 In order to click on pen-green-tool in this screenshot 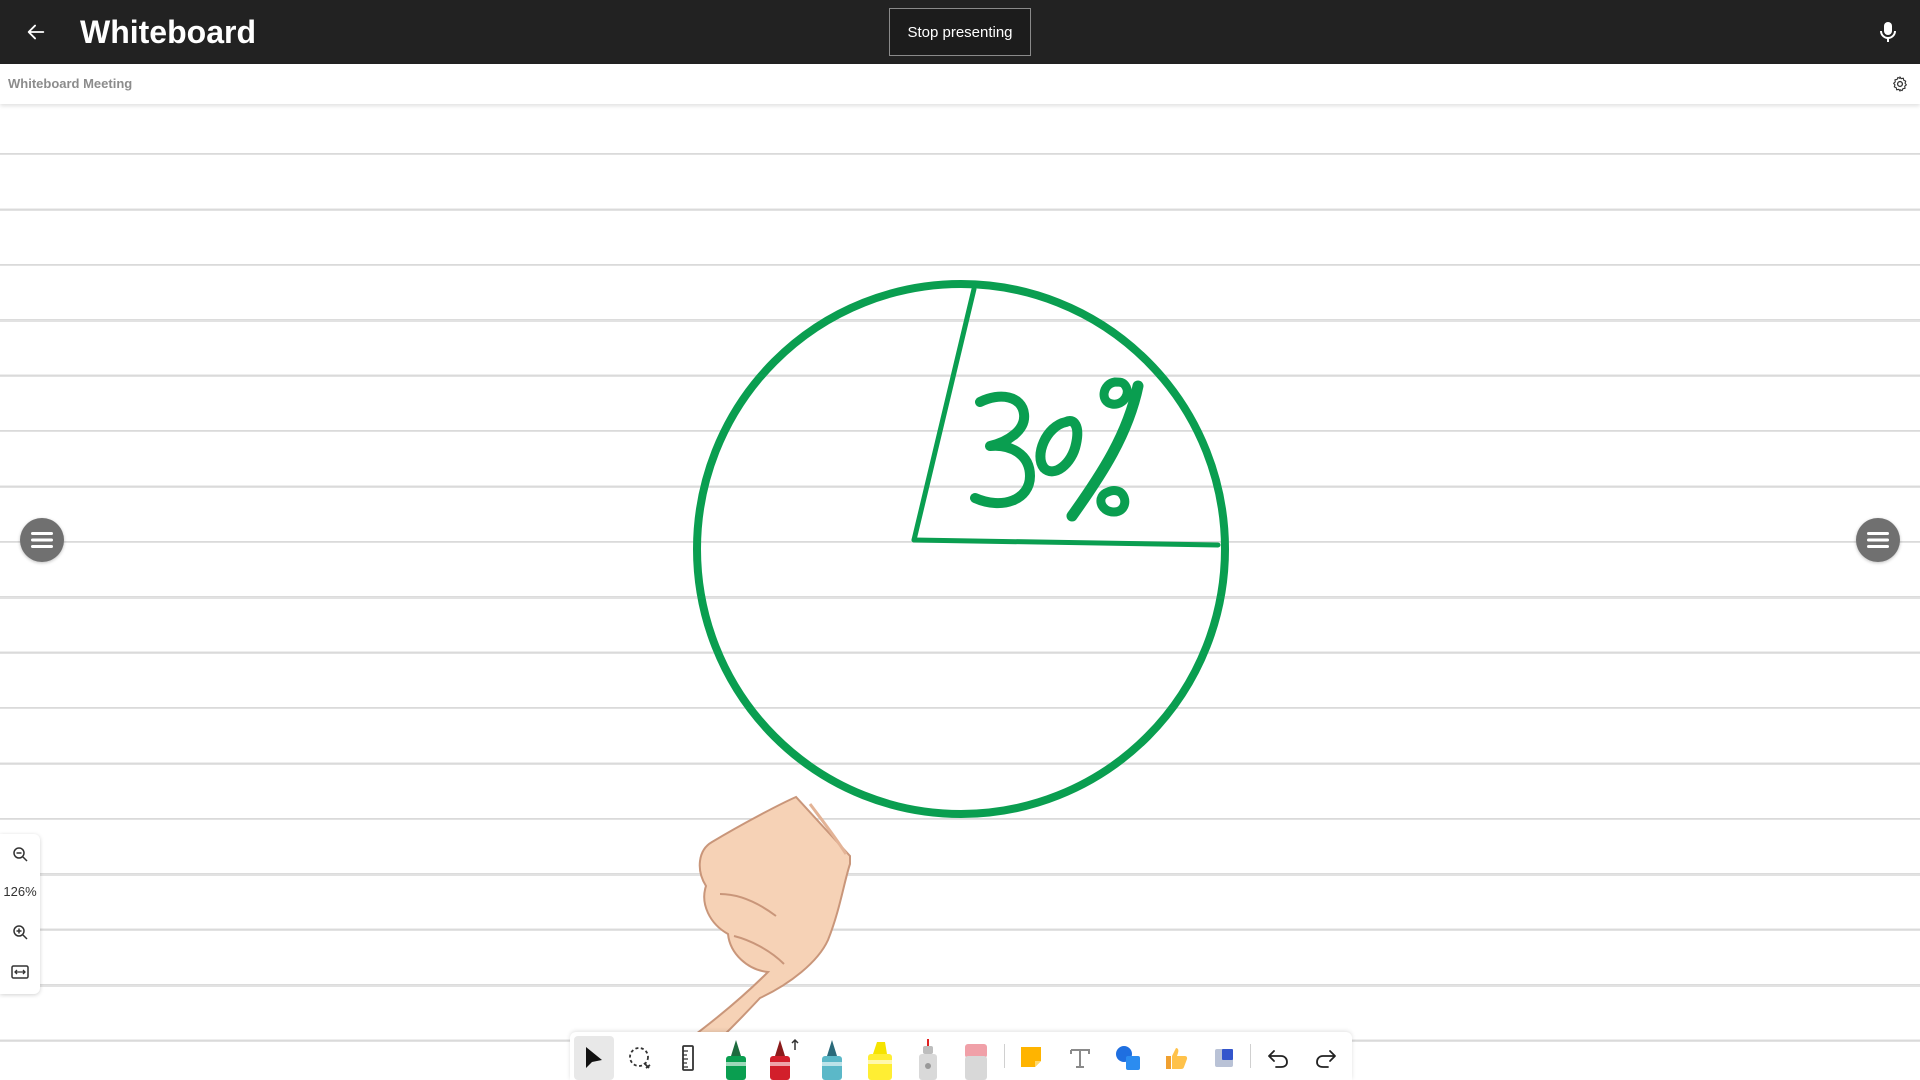, I will do `click(736, 1058)`.